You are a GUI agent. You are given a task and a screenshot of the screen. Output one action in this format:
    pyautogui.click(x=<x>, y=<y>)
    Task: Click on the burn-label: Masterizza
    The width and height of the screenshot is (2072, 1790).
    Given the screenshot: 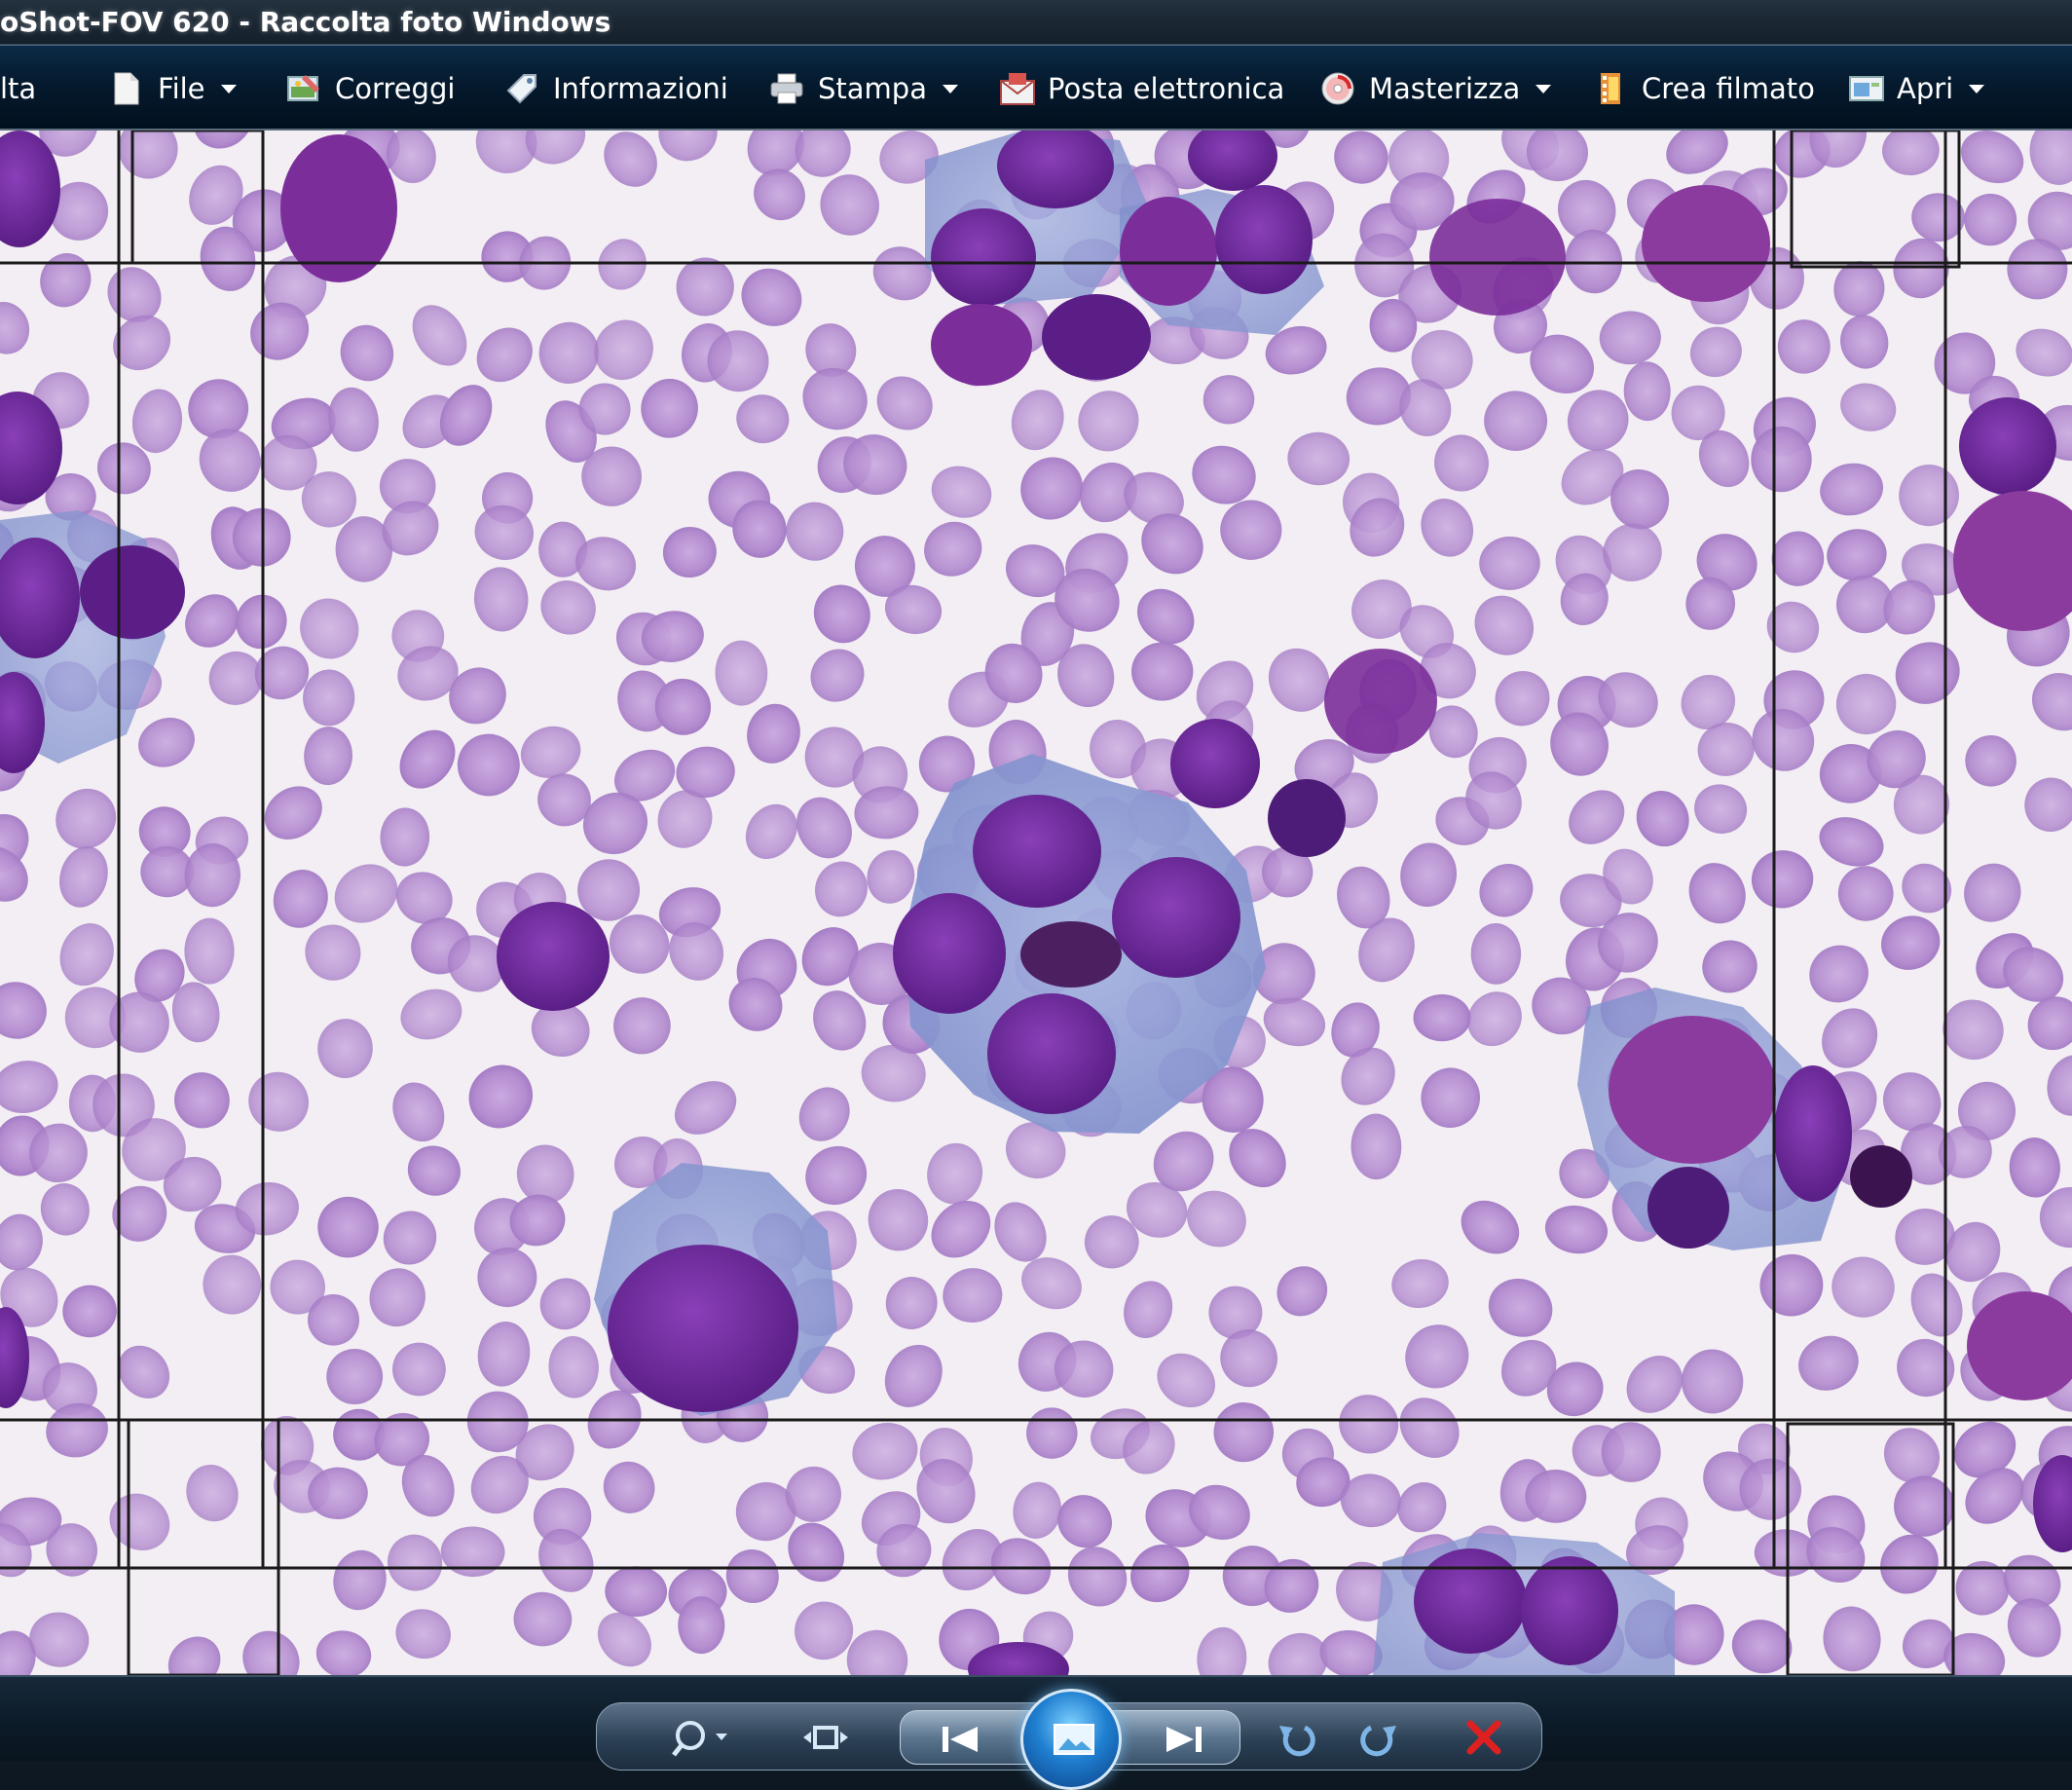 What is the action you would take?
    pyautogui.click(x=1445, y=88)
    